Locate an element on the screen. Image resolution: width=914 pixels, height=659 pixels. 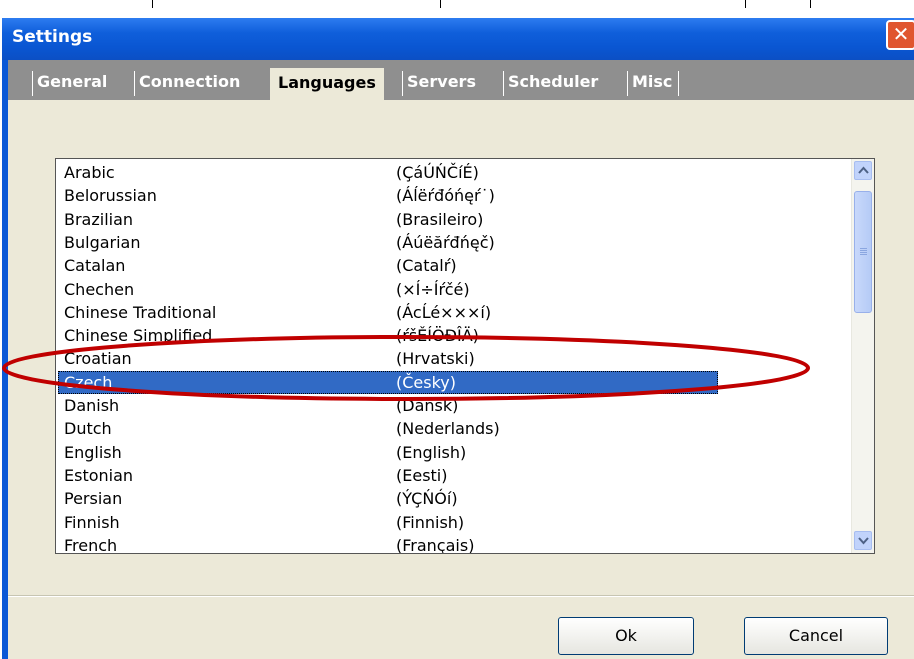
language-name: Chinese Traditional is located at coordinates (140, 312).